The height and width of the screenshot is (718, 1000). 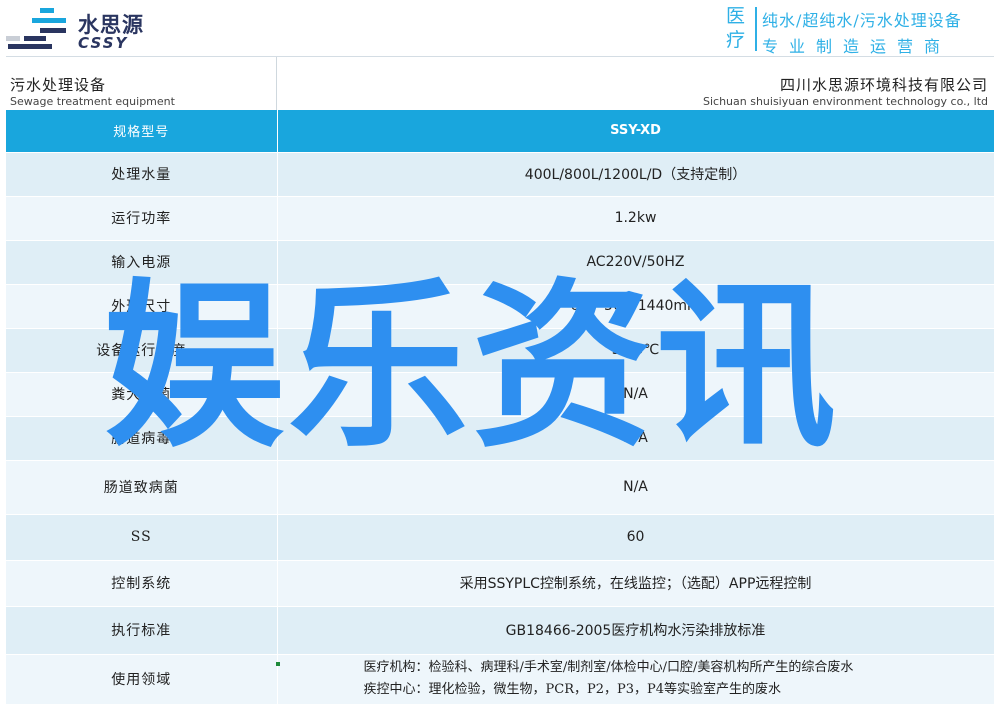 I want to click on category-title-en: Sewage treatment equipment, so click(x=92, y=101).